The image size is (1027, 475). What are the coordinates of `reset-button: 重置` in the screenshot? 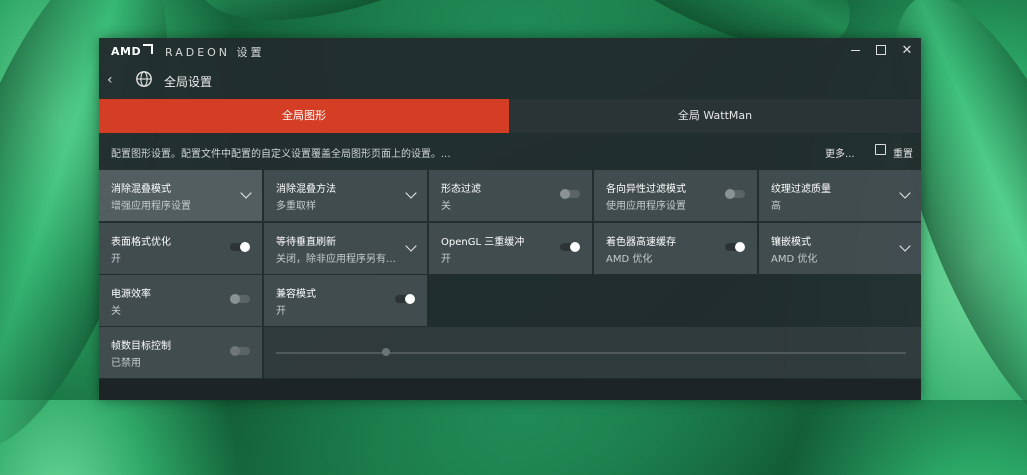 It's located at (903, 152).